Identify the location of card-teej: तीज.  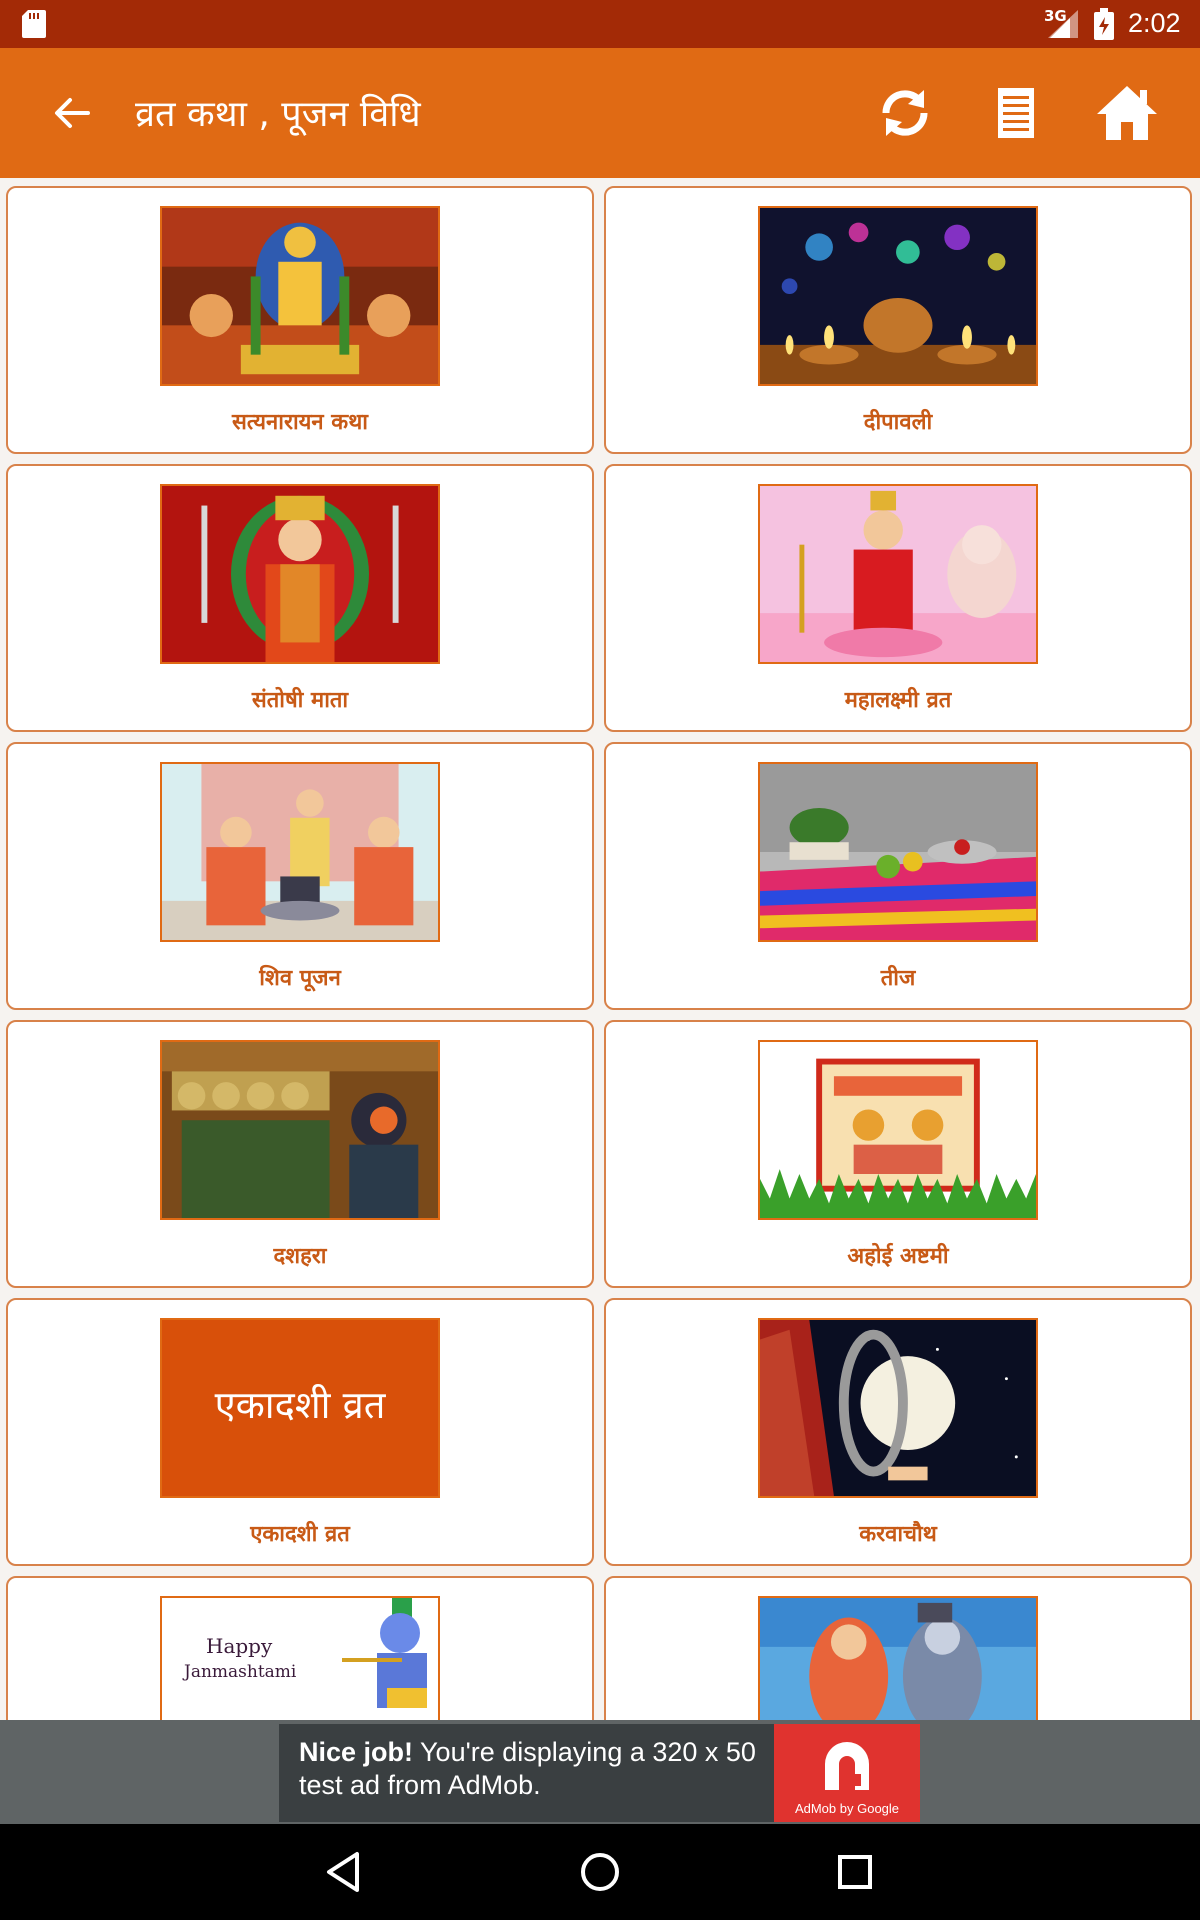
(898, 876).